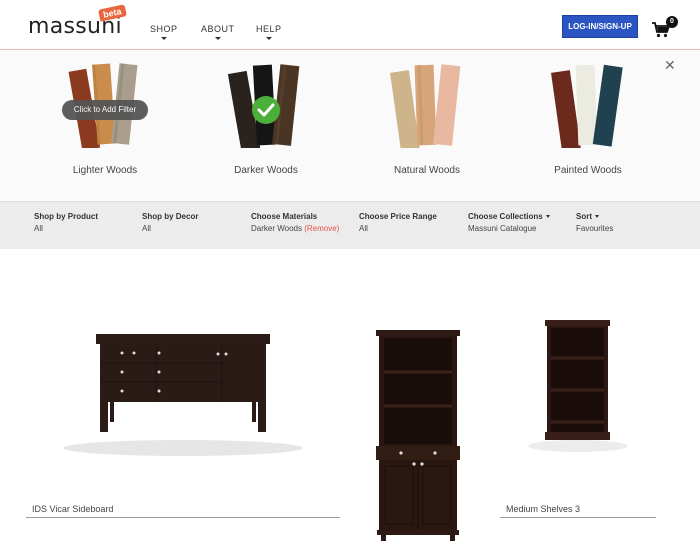  Describe the element at coordinates (164, 29) in the screenshot. I see `nav-shop-label: SHOP` at that location.